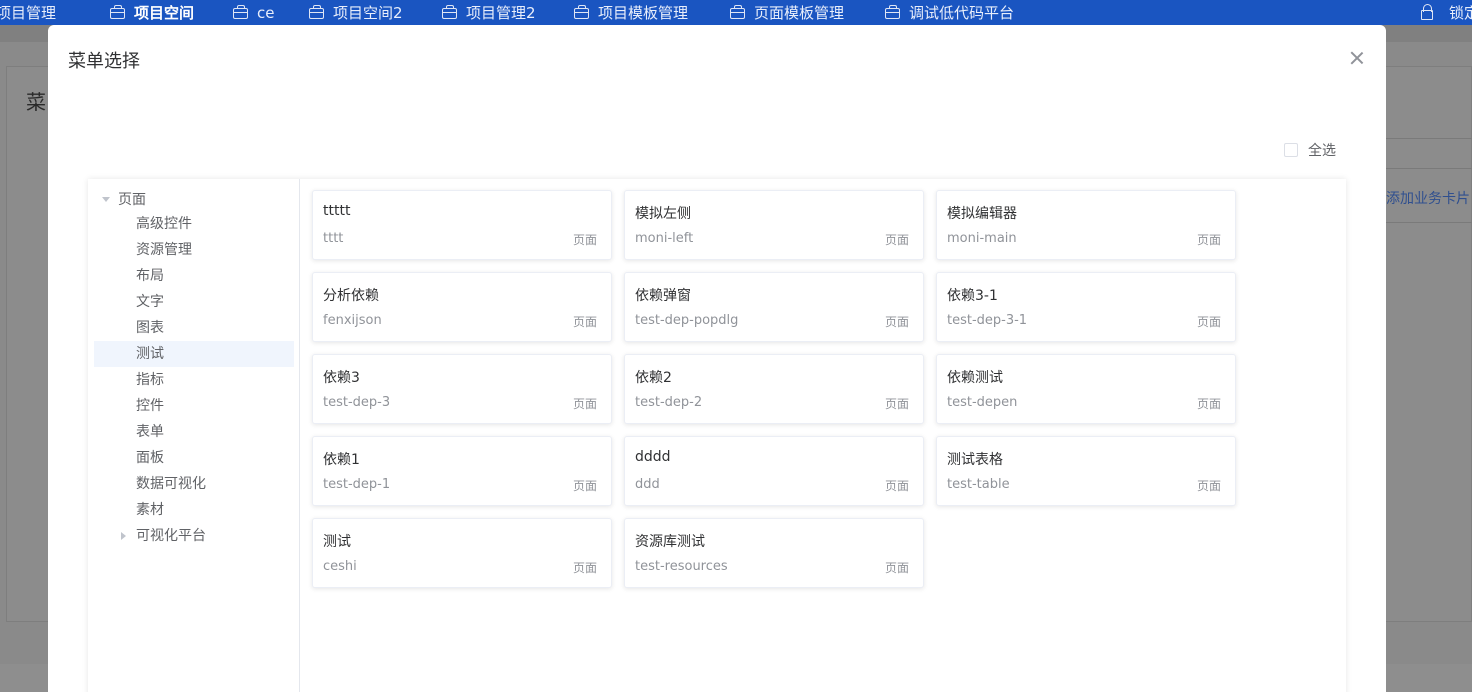  What do you see at coordinates (687, 320) in the screenshot?
I see `card-code: test-dep-popdlg` at bounding box center [687, 320].